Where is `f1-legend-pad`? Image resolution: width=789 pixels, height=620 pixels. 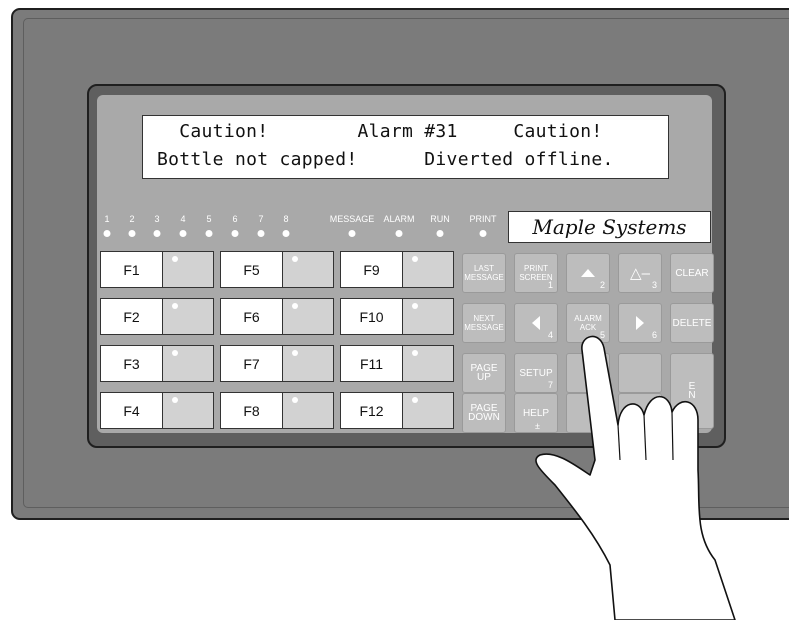
f1-legend-pad is located at coordinates (188, 269).